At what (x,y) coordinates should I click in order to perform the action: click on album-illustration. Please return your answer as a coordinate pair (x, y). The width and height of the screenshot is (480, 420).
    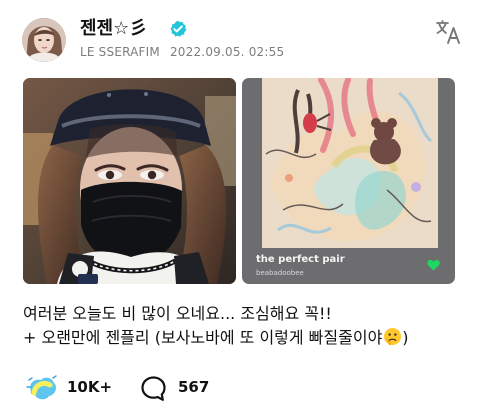
    Looking at the image, I should click on (350, 163).